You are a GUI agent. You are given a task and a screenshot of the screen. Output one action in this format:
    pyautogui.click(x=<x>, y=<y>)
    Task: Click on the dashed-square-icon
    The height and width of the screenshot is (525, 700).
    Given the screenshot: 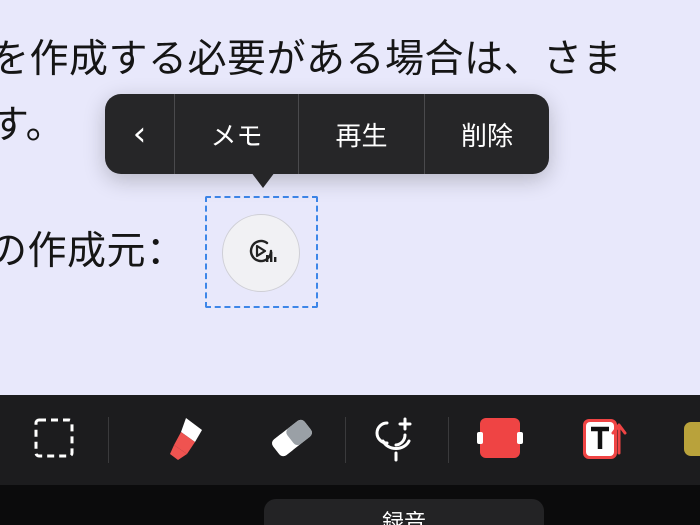 What is the action you would take?
    pyautogui.click(x=54, y=440)
    